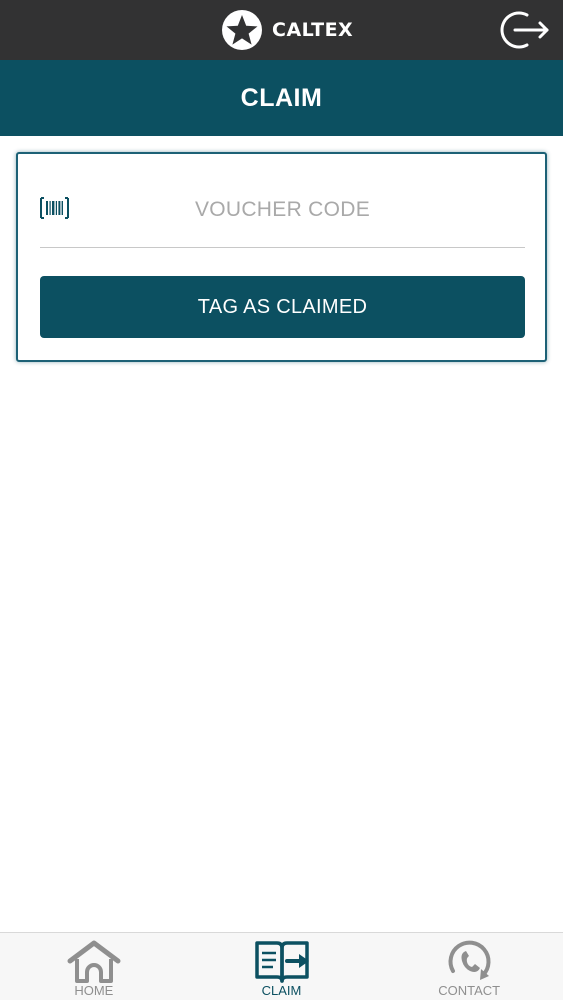  What do you see at coordinates (282, 307) in the screenshot?
I see `tag-as-claimed-button: TAG AS CLAIMED` at bounding box center [282, 307].